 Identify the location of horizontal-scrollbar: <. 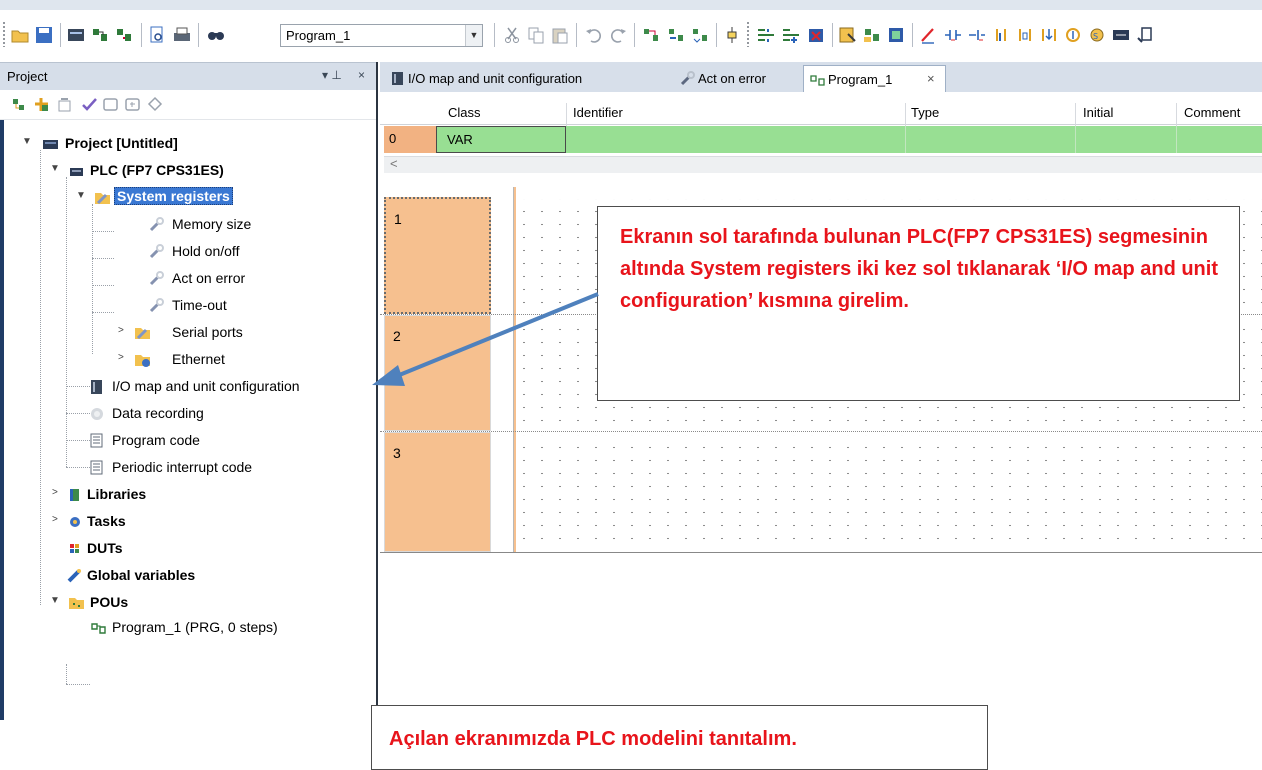
(823, 164).